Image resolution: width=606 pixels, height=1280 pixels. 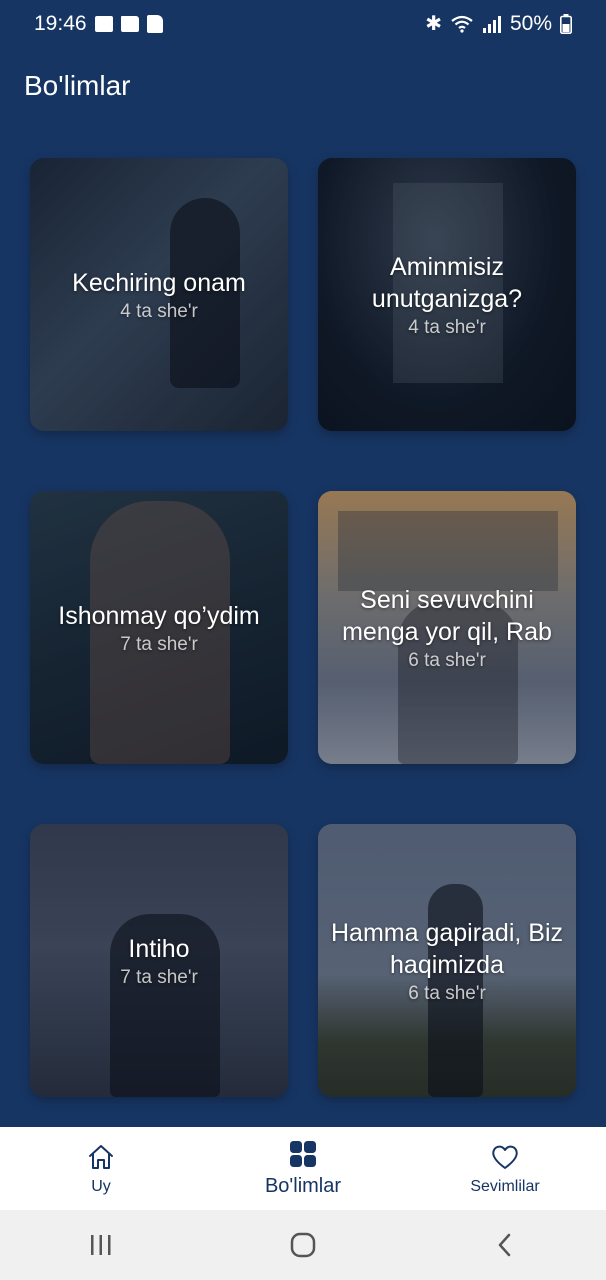 What do you see at coordinates (101, 1186) in the screenshot?
I see `nav-label: Uy` at bounding box center [101, 1186].